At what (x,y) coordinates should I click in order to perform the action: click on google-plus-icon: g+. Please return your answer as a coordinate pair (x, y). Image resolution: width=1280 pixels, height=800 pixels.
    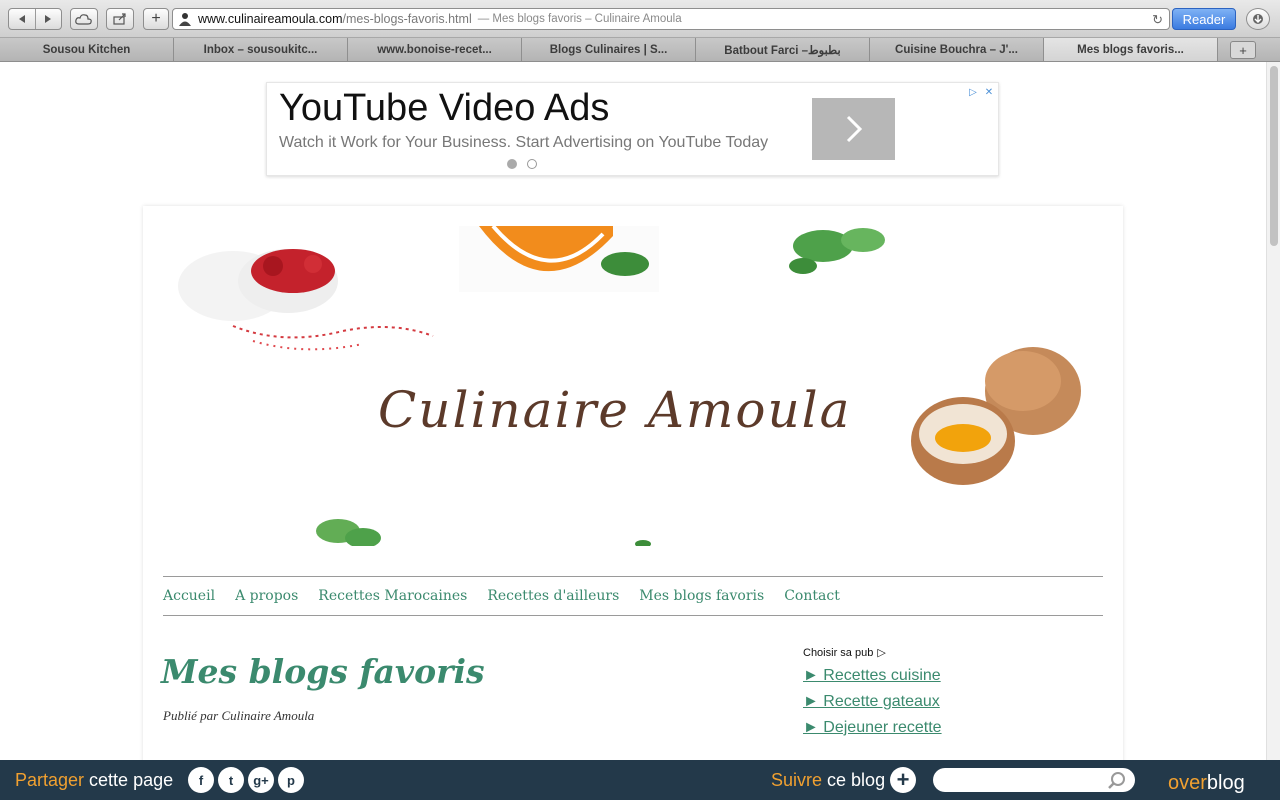
    Looking at the image, I should click on (261, 780).